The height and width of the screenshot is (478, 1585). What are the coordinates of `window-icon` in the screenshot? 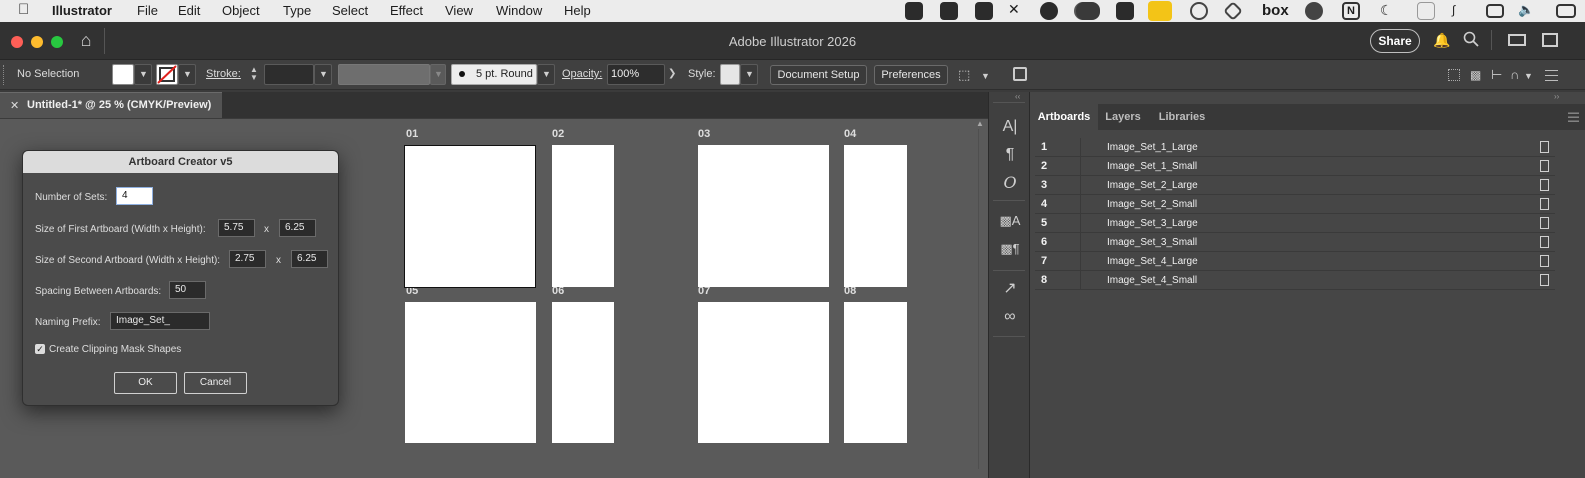 It's located at (1426, 11).